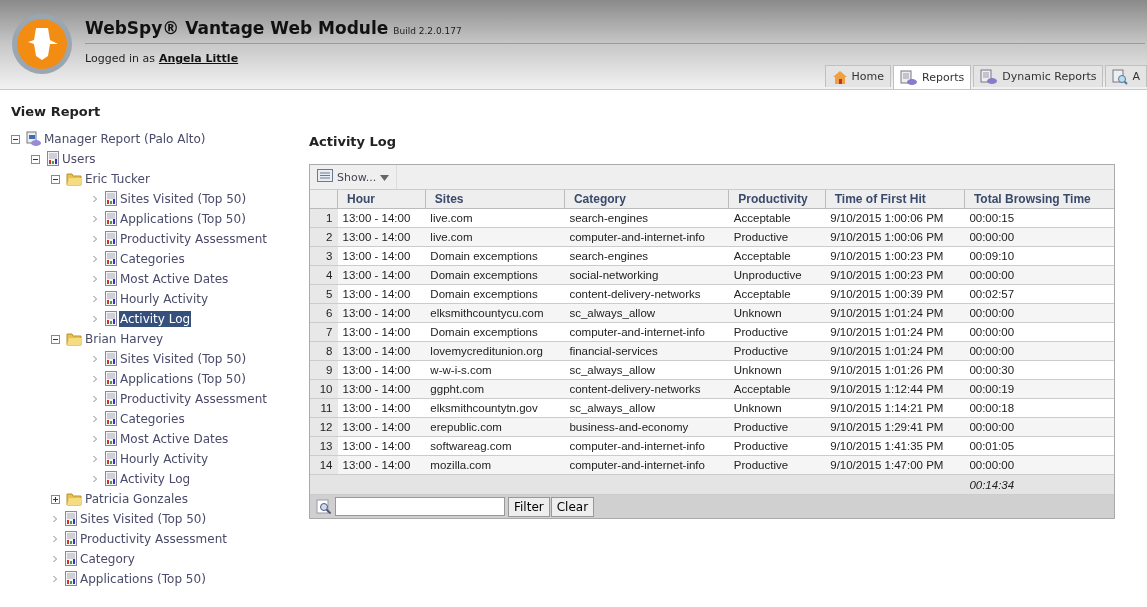 The width and height of the screenshot is (1147, 607). Describe the element at coordinates (895, 218) in the screenshot. I see `table-cell: 9/10/2015 1:00:06 PM` at that location.